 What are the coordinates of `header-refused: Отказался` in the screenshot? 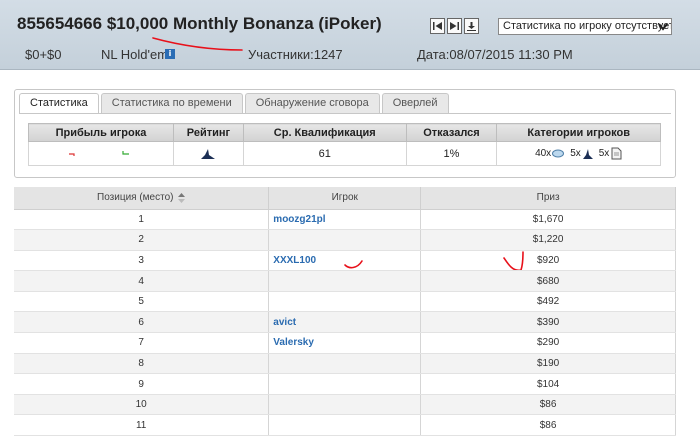 It's located at (451, 132).